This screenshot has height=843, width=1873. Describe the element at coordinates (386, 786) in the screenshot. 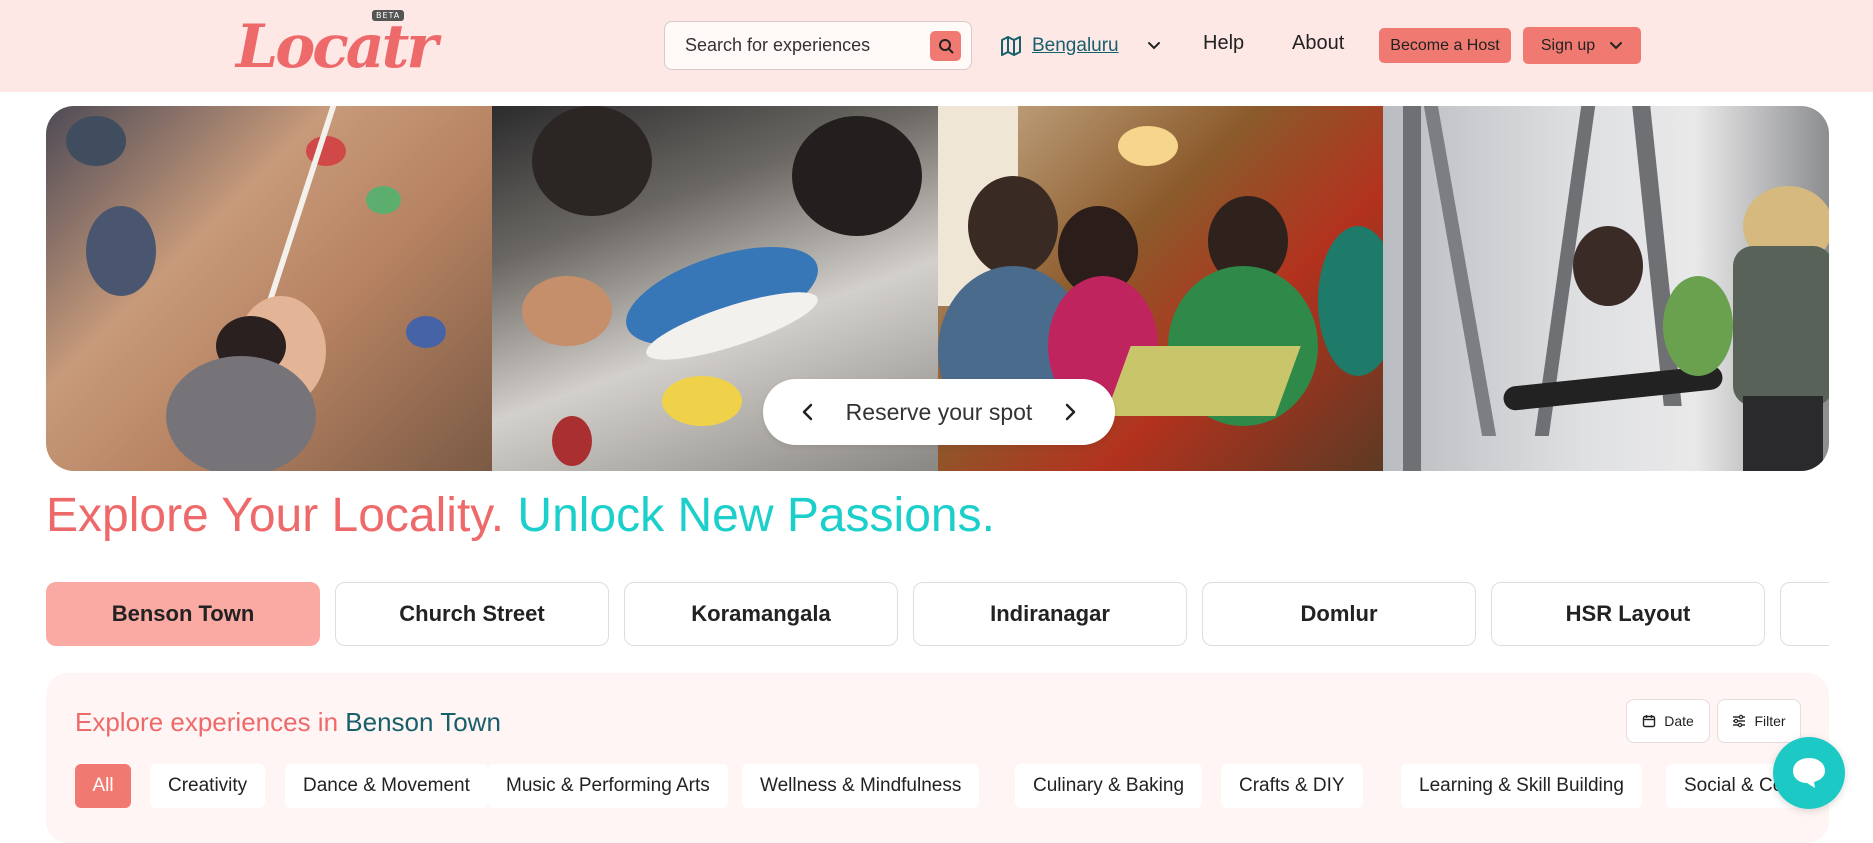

I see `category-chip: Dance & Movement` at that location.